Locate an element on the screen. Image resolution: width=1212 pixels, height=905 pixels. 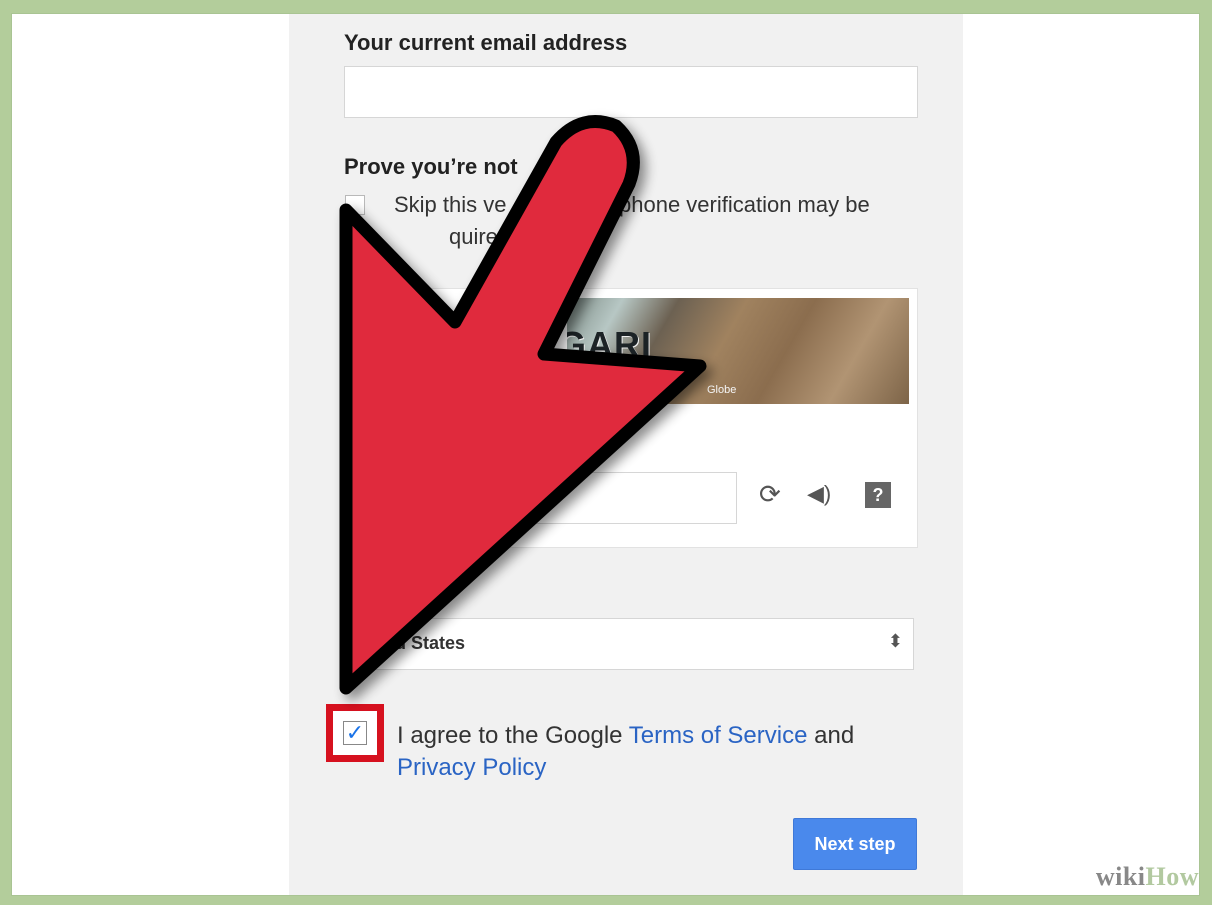
watermark-wiki: wiki is located at coordinates (1120, 876).